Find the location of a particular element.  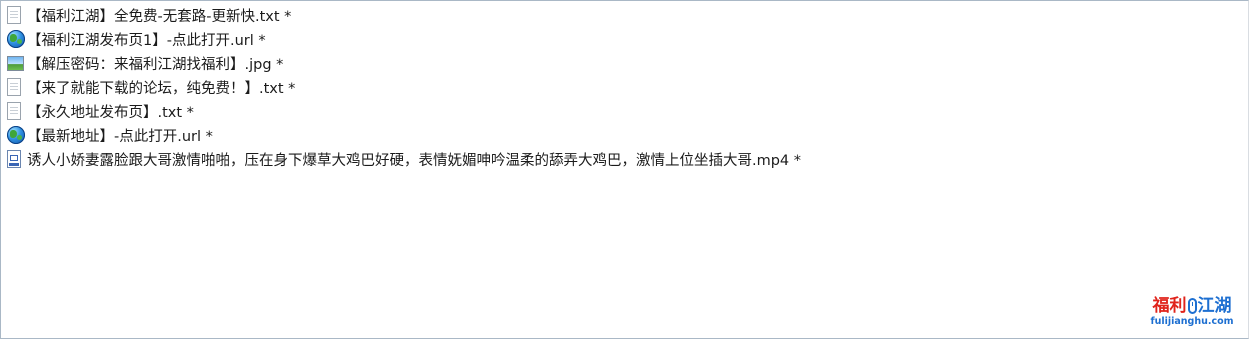

watermark-logo: 福利 江湖 fulijianghu.com is located at coordinates (1192, 312).